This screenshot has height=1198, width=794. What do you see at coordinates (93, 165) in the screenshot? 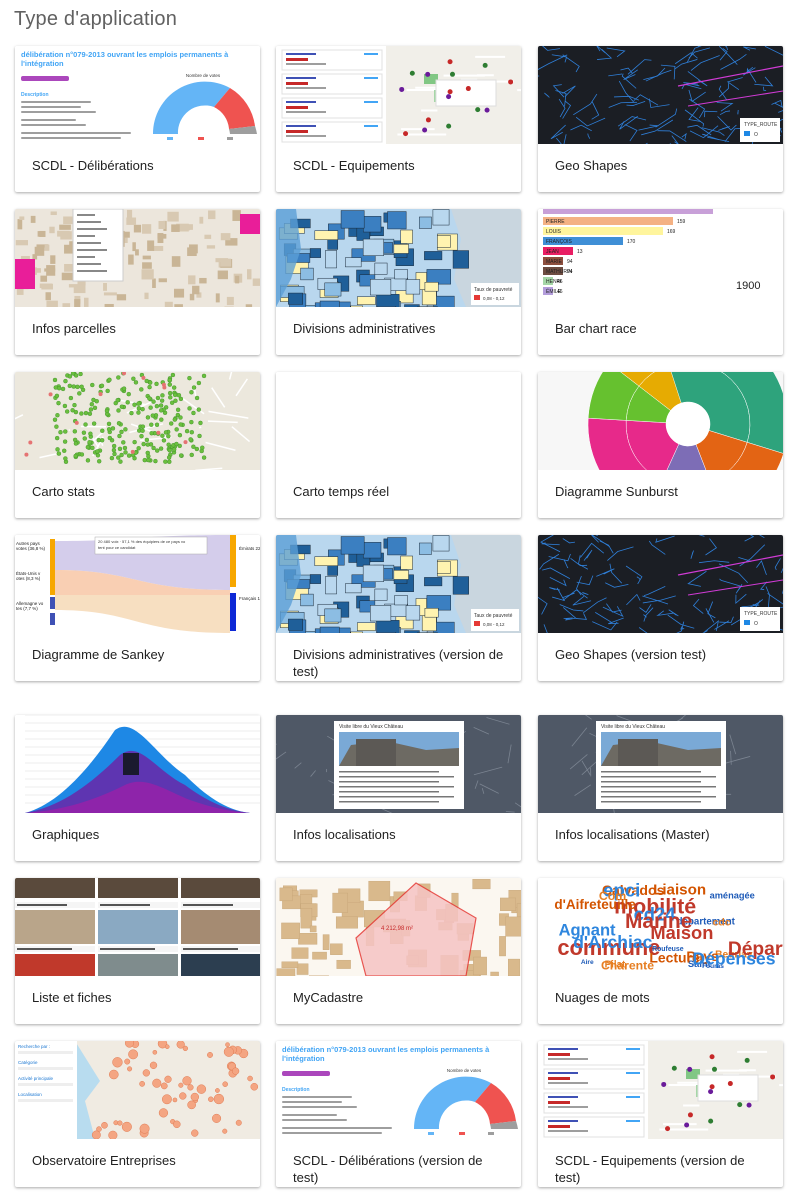
I see `card-title: SCDL - Délibérations` at bounding box center [93, 165].